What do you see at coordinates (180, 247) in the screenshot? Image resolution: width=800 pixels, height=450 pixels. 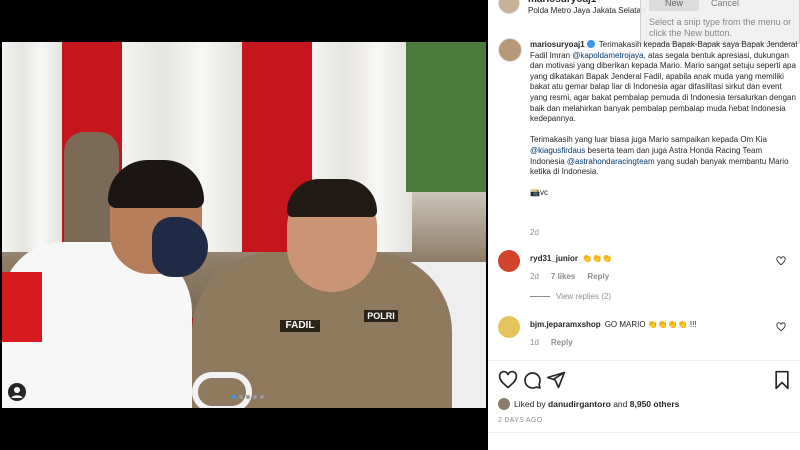 I see `face-mask` at bounding box center [180, 247].